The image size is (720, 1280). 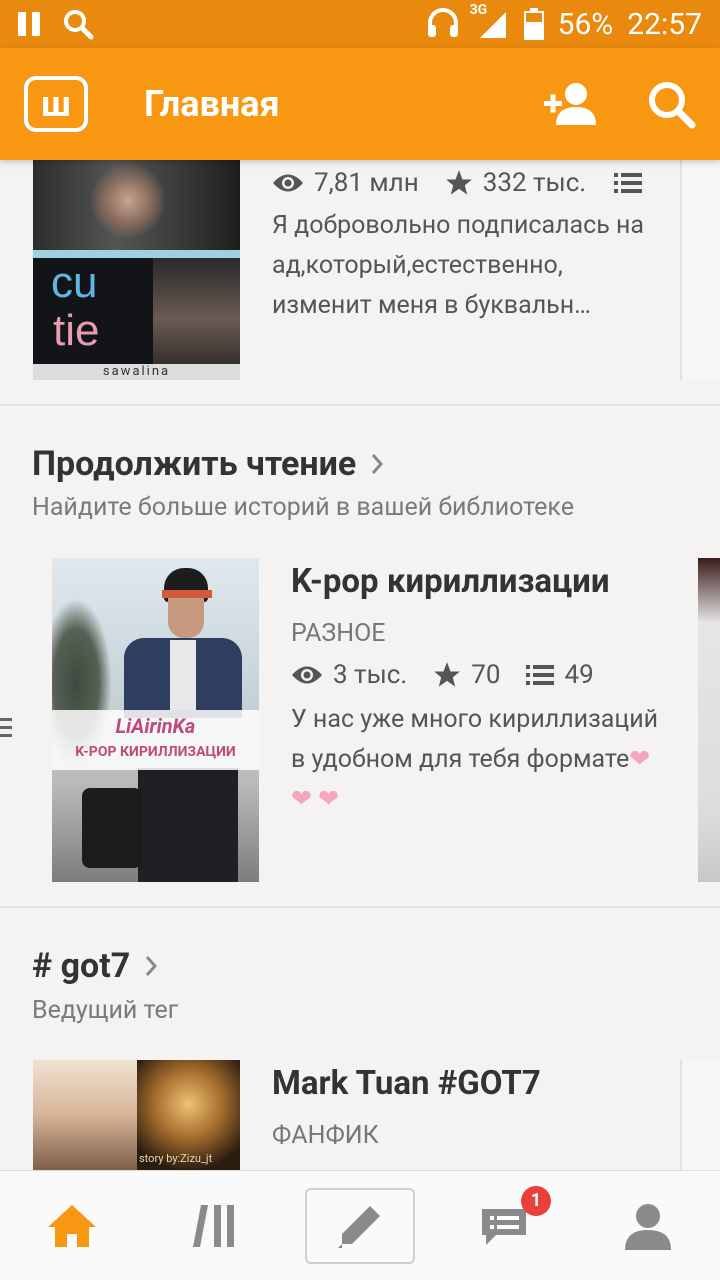 I want to click on nav-messages: 1, so click(x=504, y=1224).